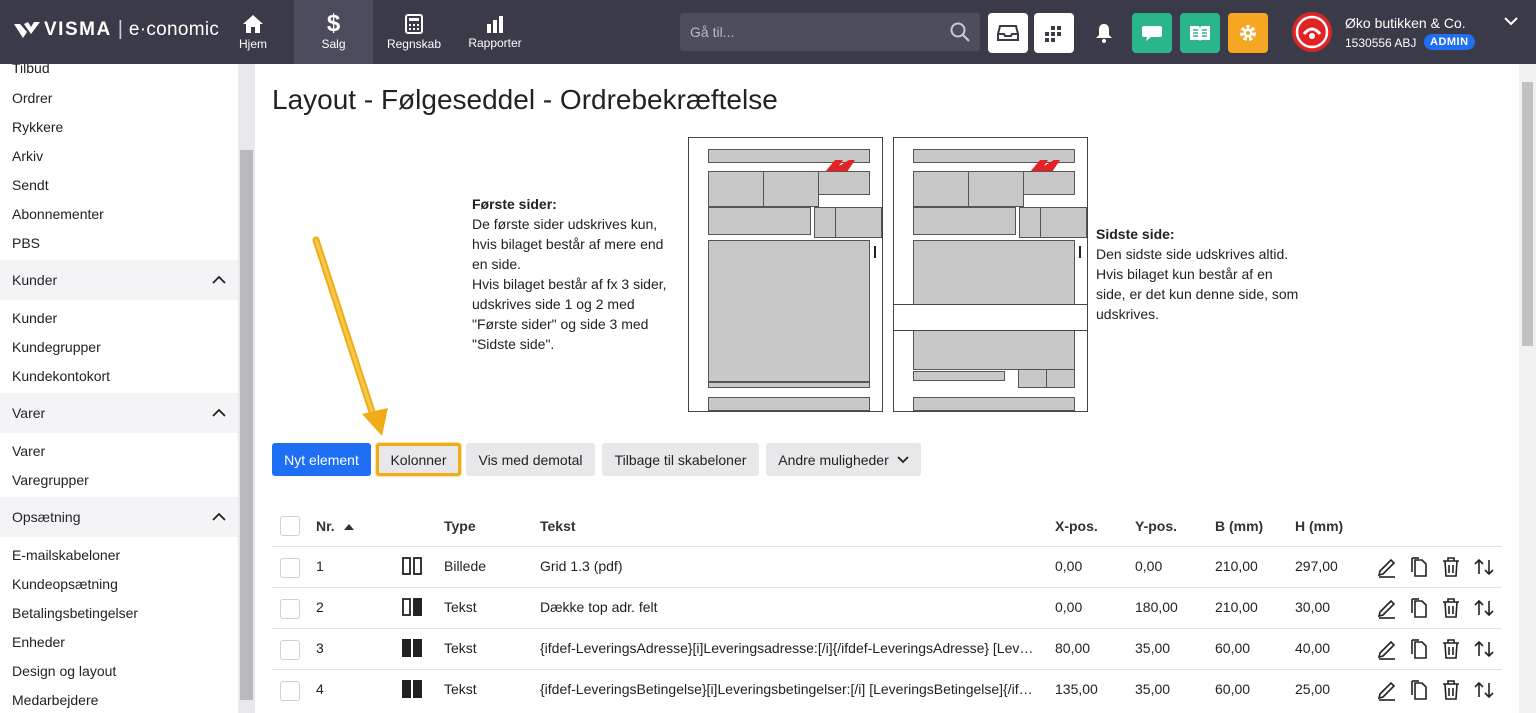 Image resolution: width=1536 pixels, height=713 pixels. What do you see at coordinates (530, 459) in the screenshot?
I see `show-demo-button: Vis med demotal` at bounding box center [530, 459].